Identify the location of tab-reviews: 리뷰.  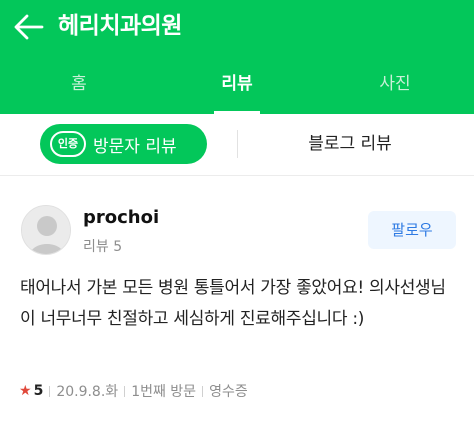
(237, 85).